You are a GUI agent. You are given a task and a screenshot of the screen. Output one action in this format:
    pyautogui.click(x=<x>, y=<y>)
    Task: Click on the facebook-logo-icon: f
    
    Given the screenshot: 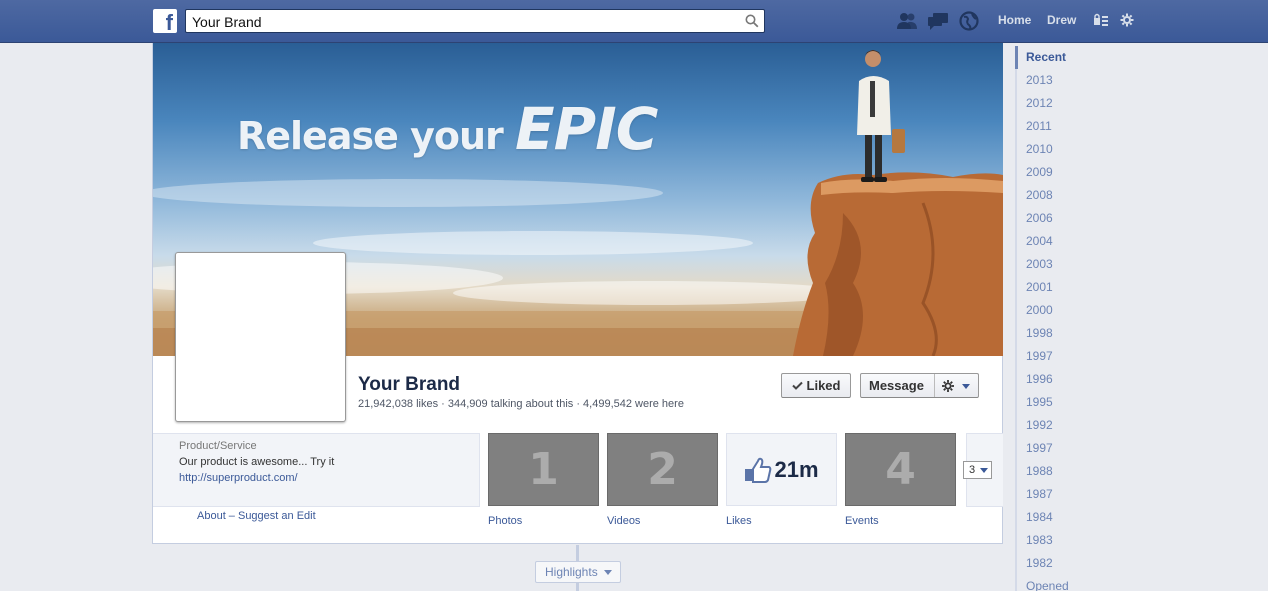 What is the action you would take?
    pyautogui.click(x=165, y=21)
    